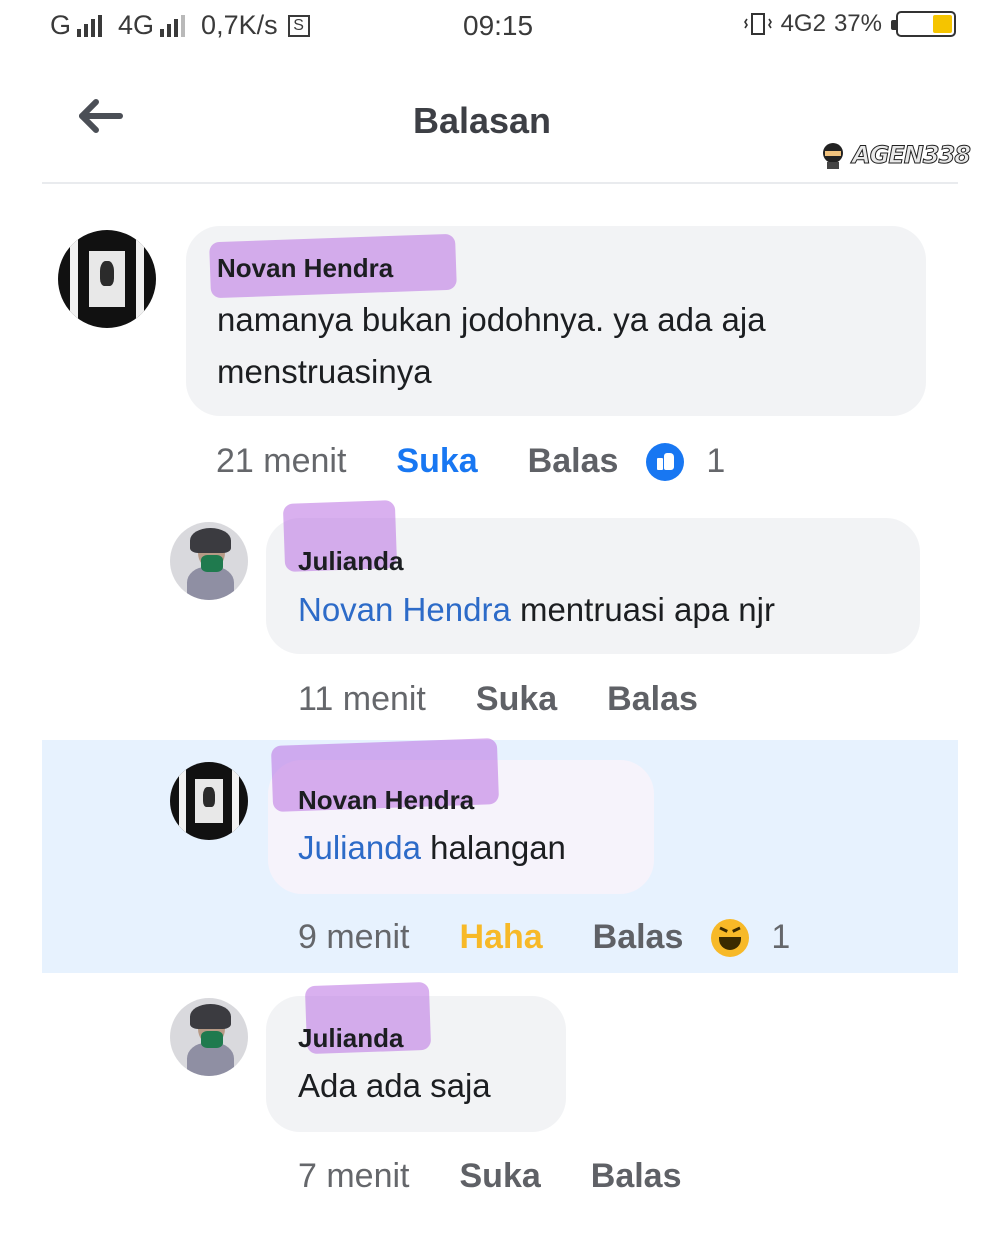 The image size is (1000, 1250). I want to click on mention-link: Julianda, so click(359, 847).